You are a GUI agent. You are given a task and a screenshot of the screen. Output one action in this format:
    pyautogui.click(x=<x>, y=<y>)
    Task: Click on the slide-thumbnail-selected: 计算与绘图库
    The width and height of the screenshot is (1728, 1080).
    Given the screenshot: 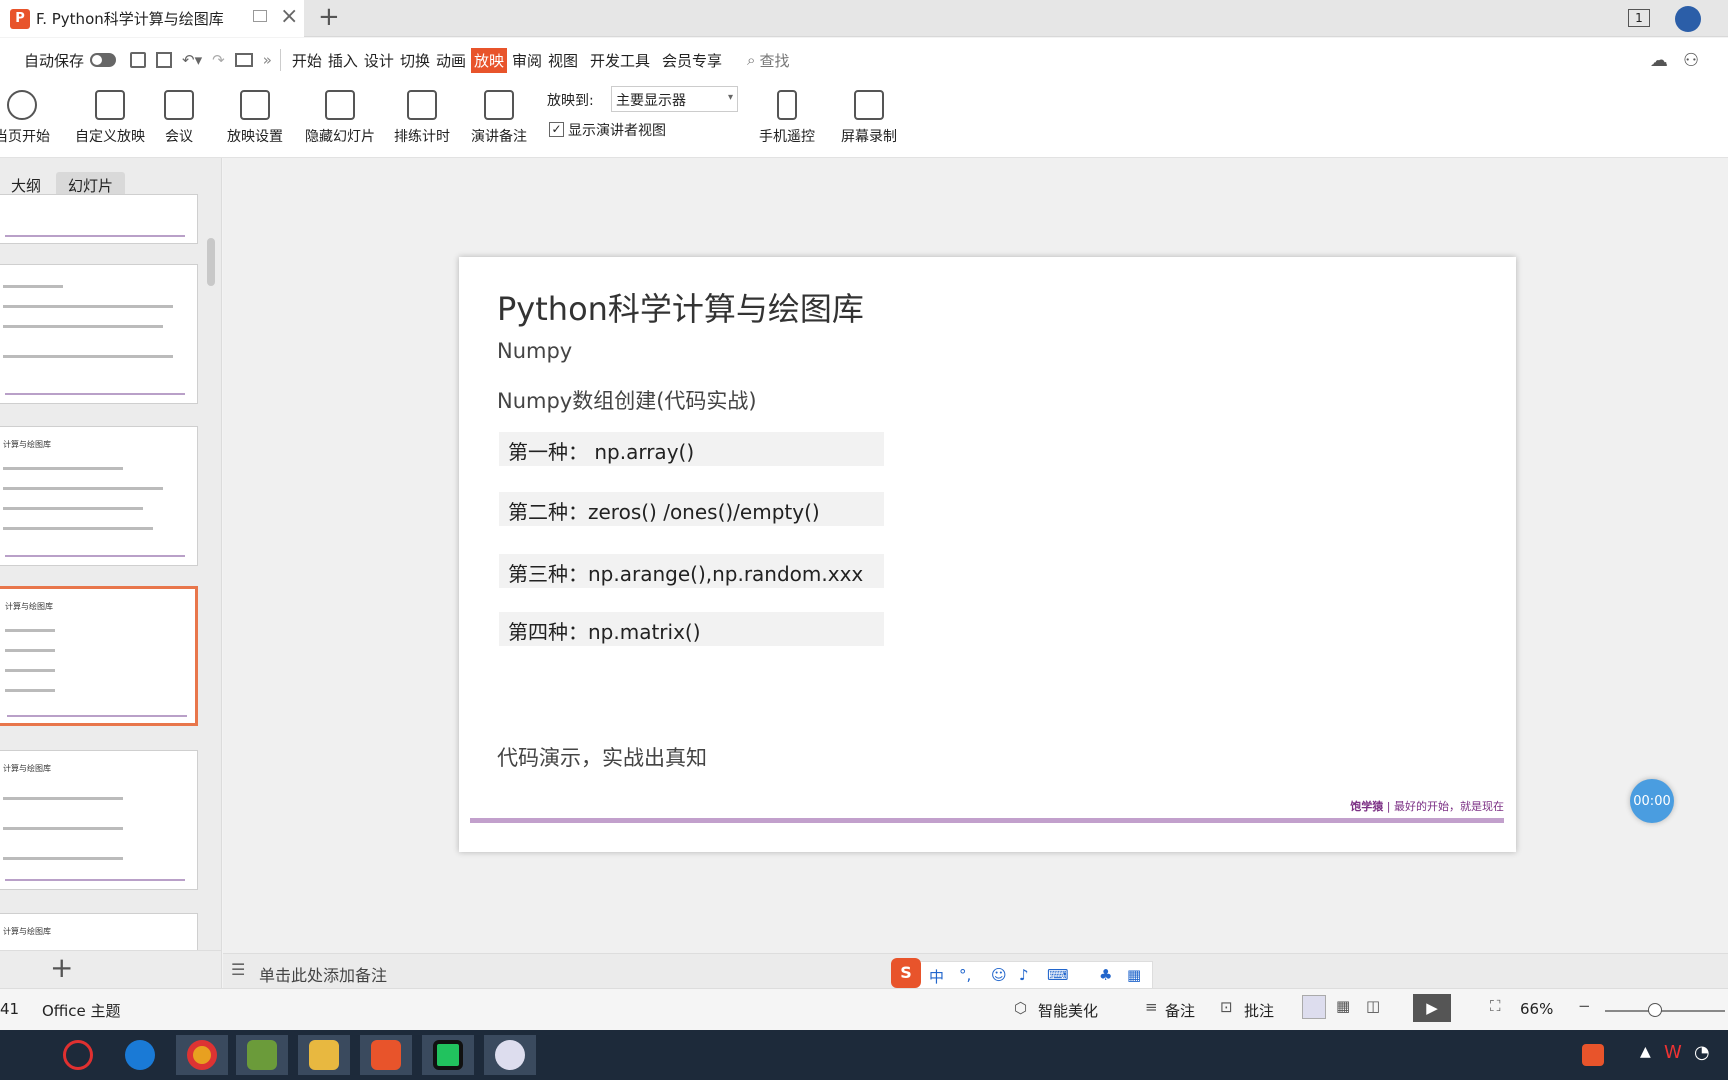 What is the action you would take?
    pyautogui.click(x=99, y=656)
    